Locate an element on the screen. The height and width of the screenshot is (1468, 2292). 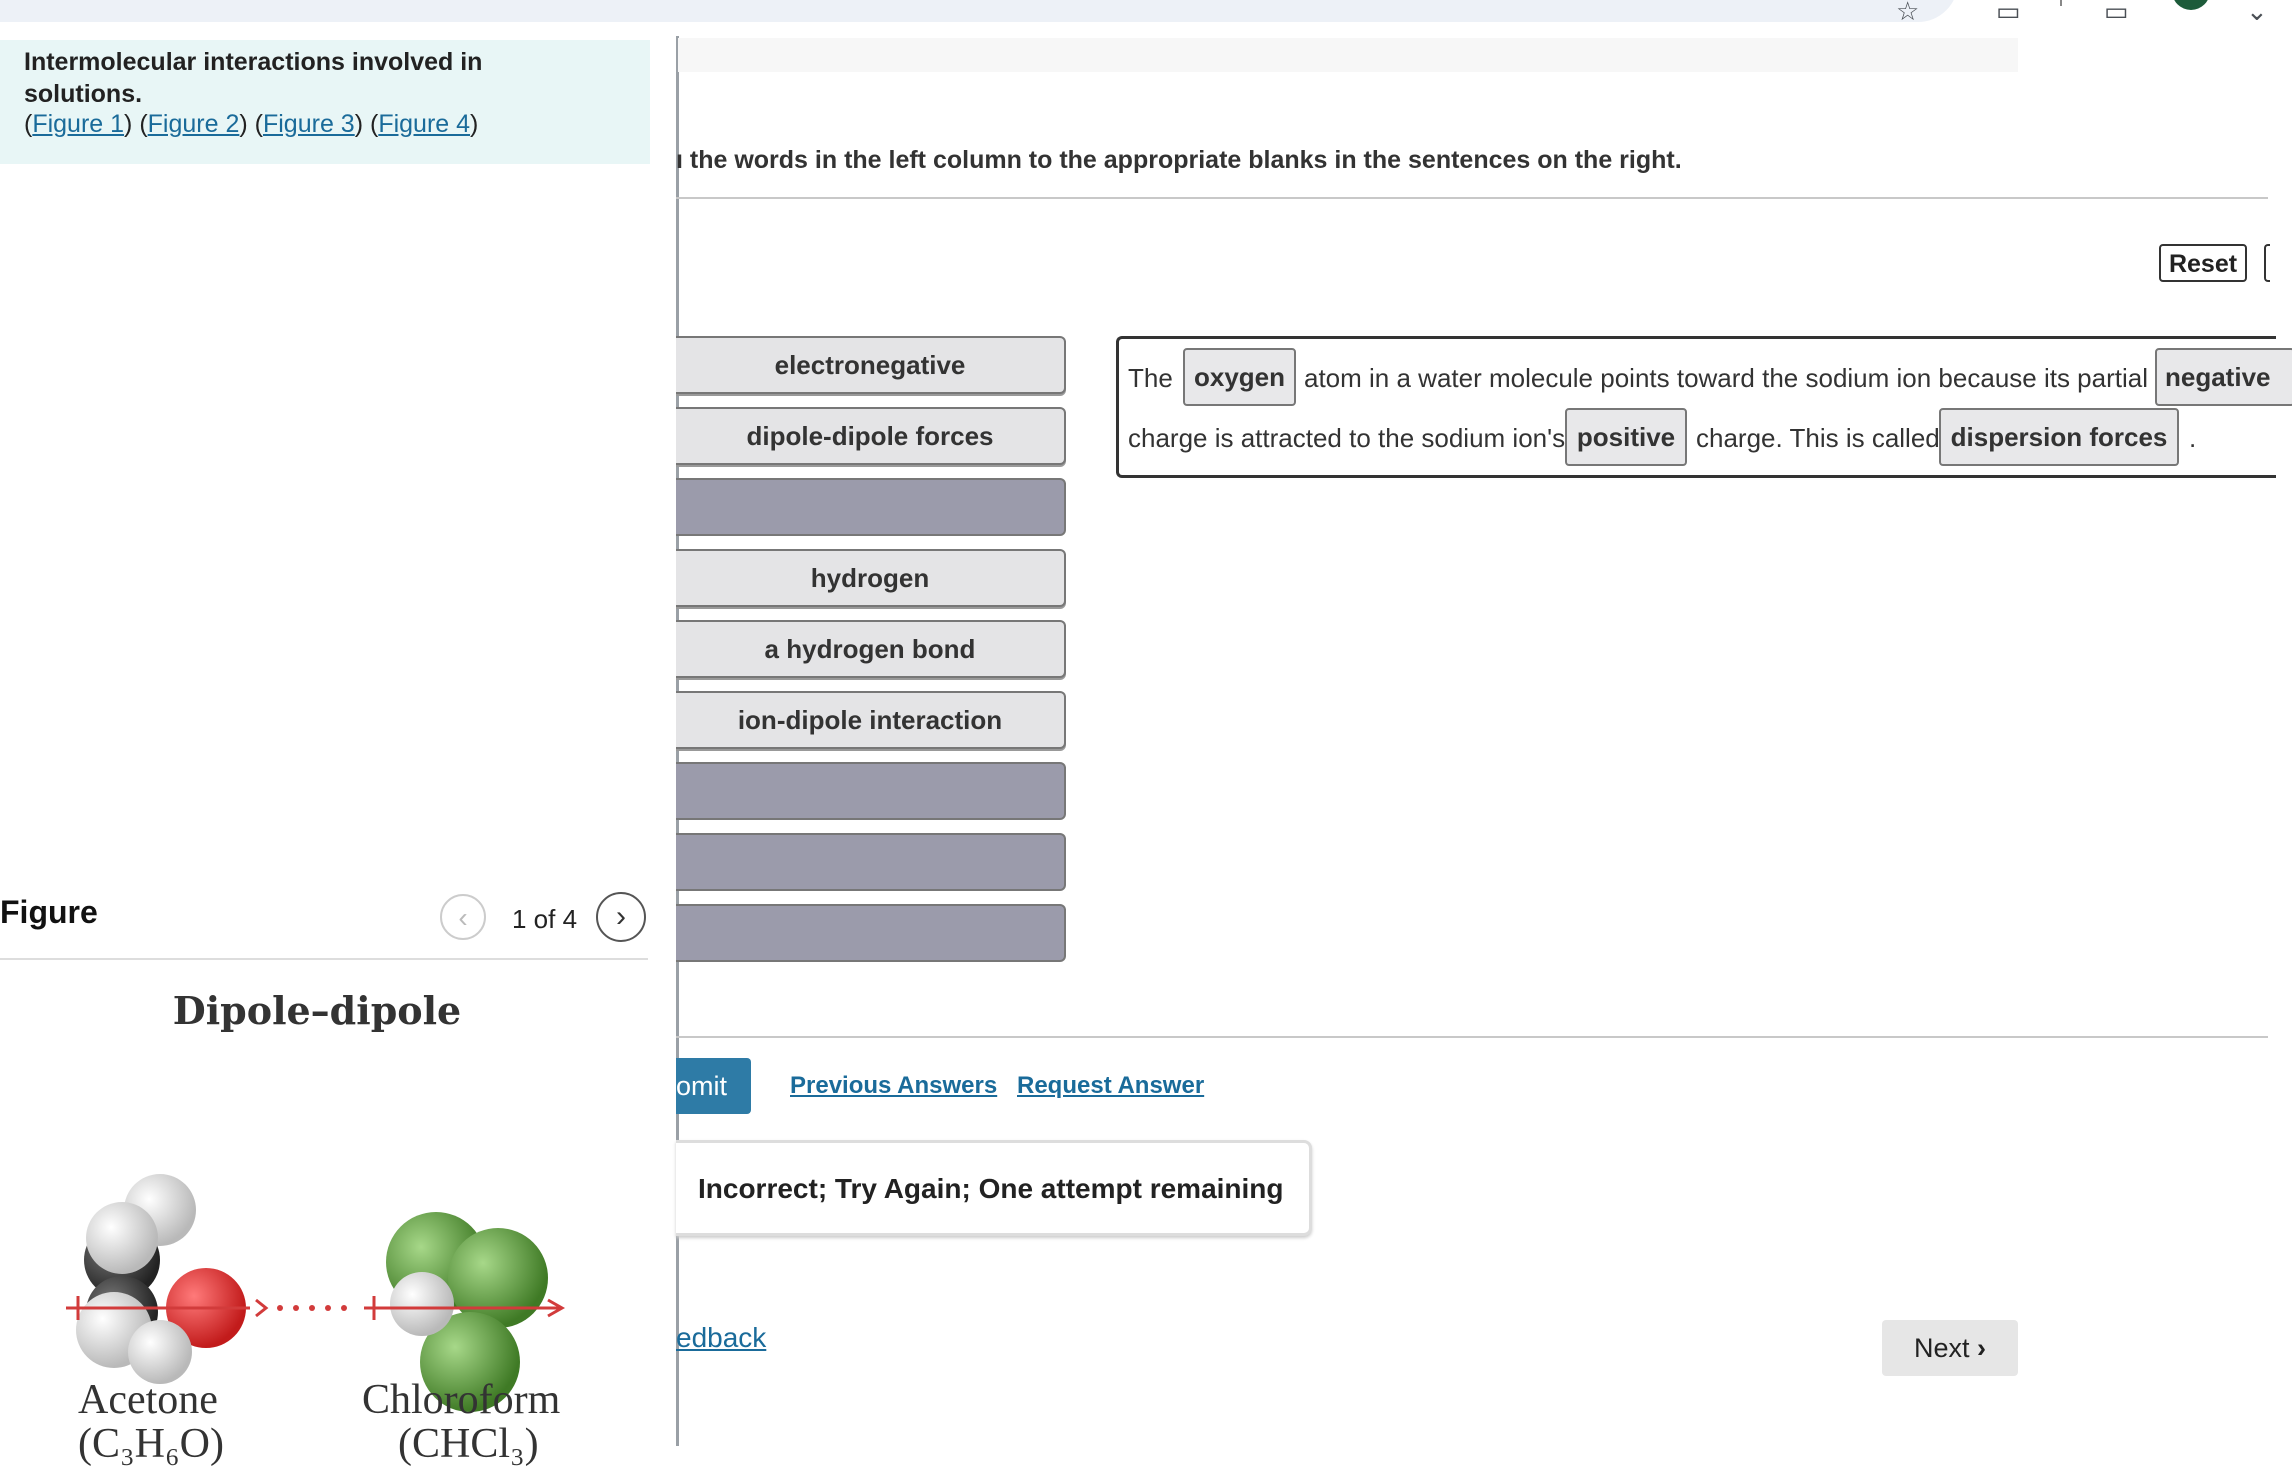
figure-prev-button: ‹ is located at coordinates (463, 917).